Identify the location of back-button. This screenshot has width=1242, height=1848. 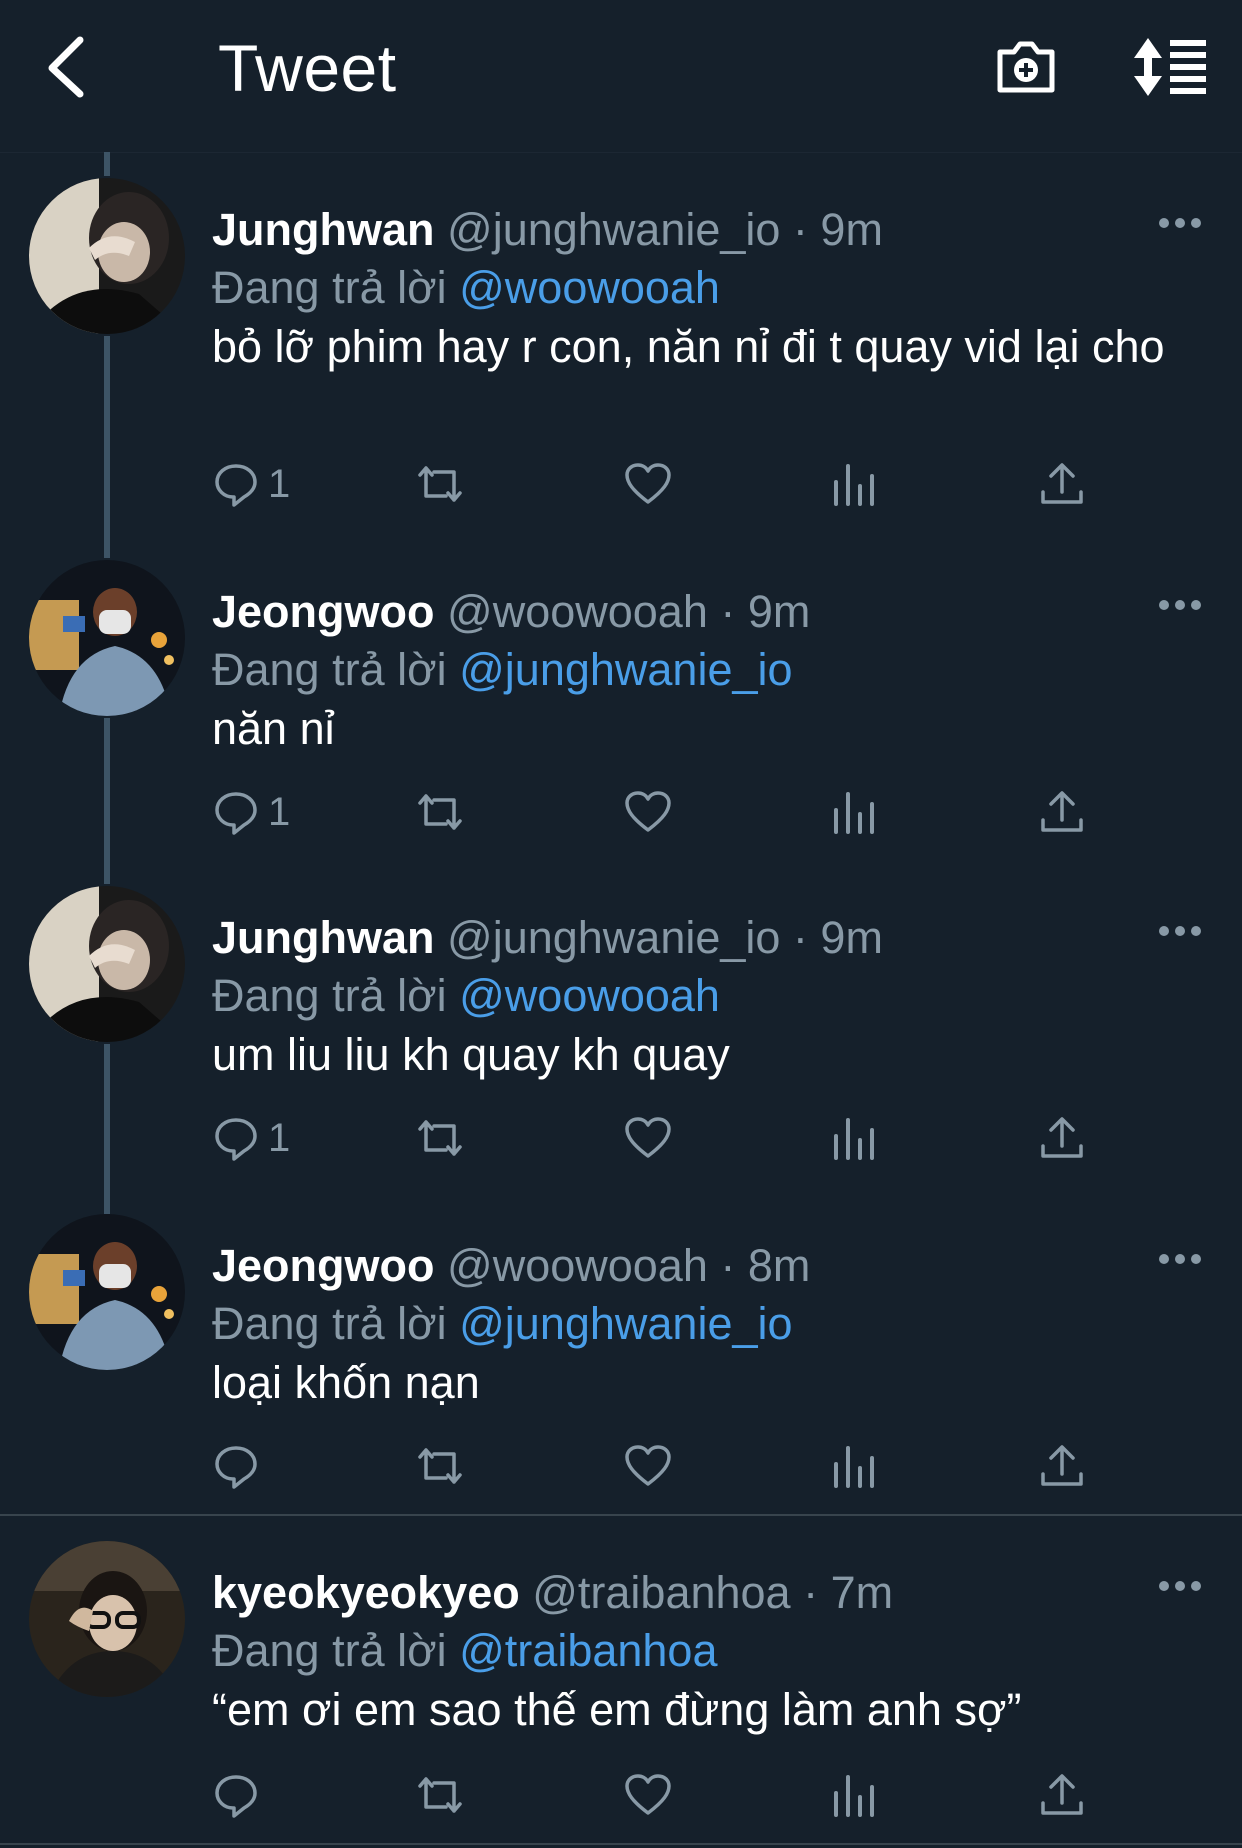
(70, 66).